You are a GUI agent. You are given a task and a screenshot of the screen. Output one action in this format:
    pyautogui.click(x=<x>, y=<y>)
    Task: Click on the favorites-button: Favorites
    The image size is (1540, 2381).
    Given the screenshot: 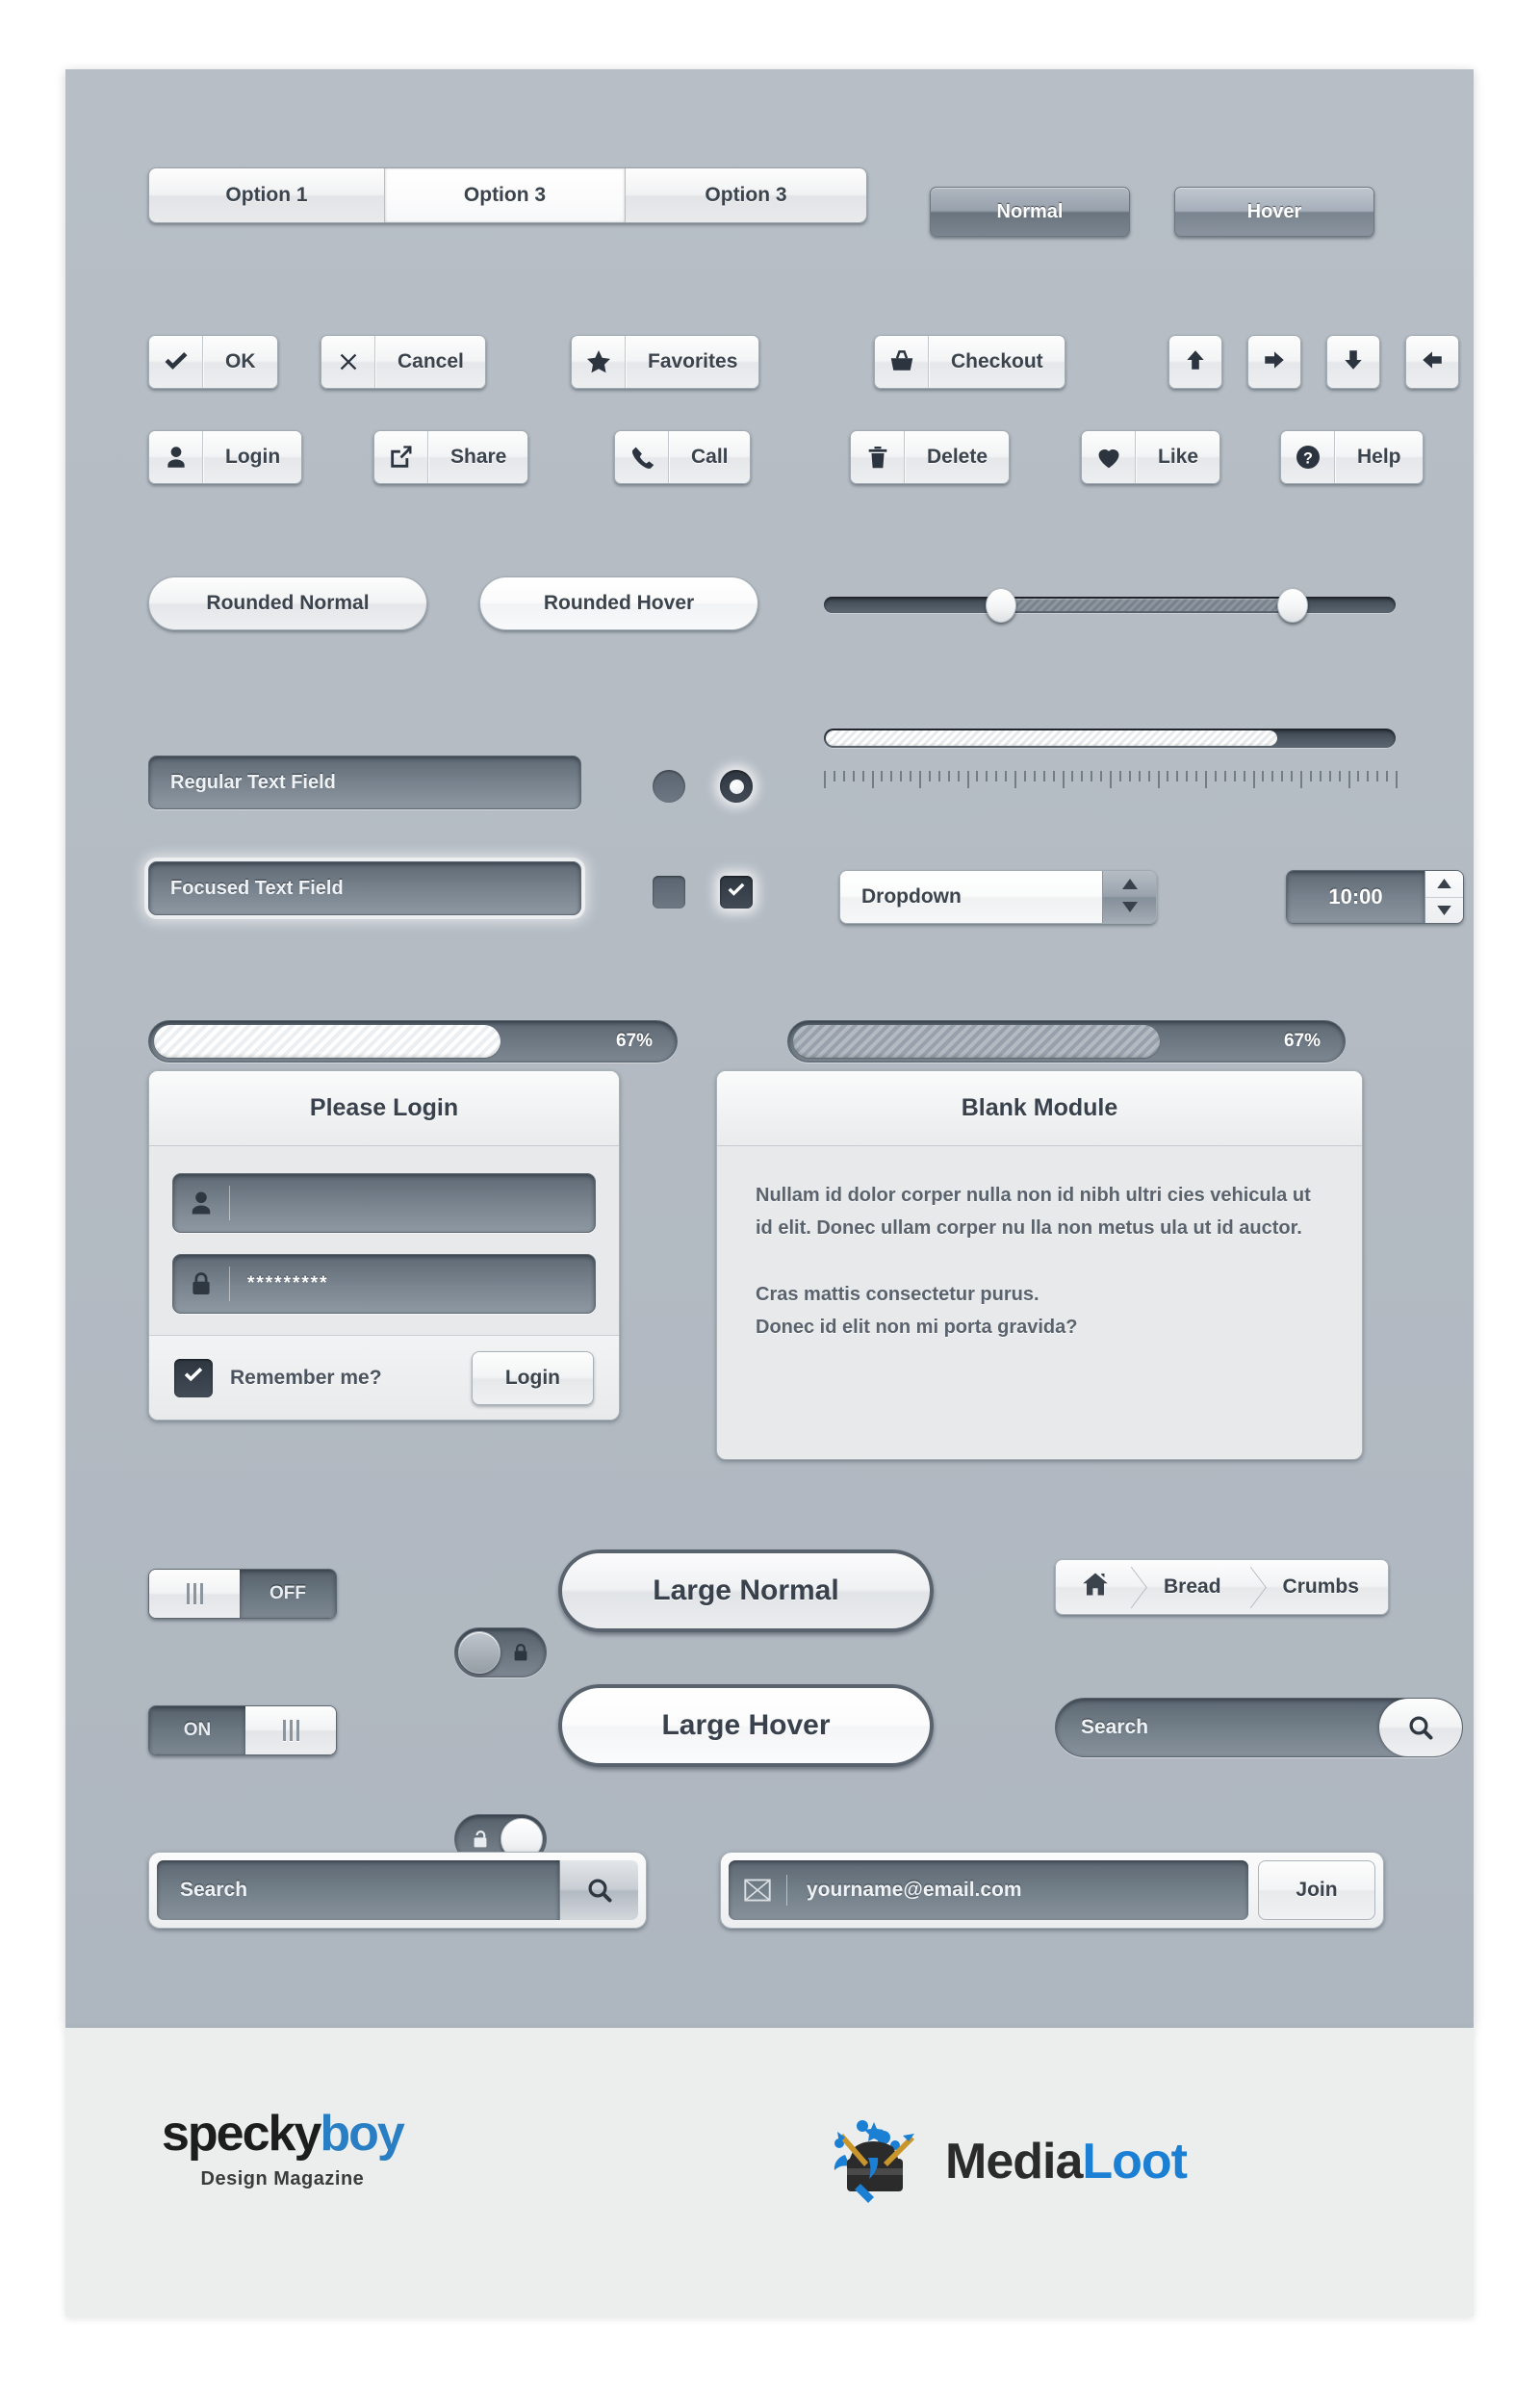 What is the action you would take?
    pyautogui.click(x=665, y=362)
    